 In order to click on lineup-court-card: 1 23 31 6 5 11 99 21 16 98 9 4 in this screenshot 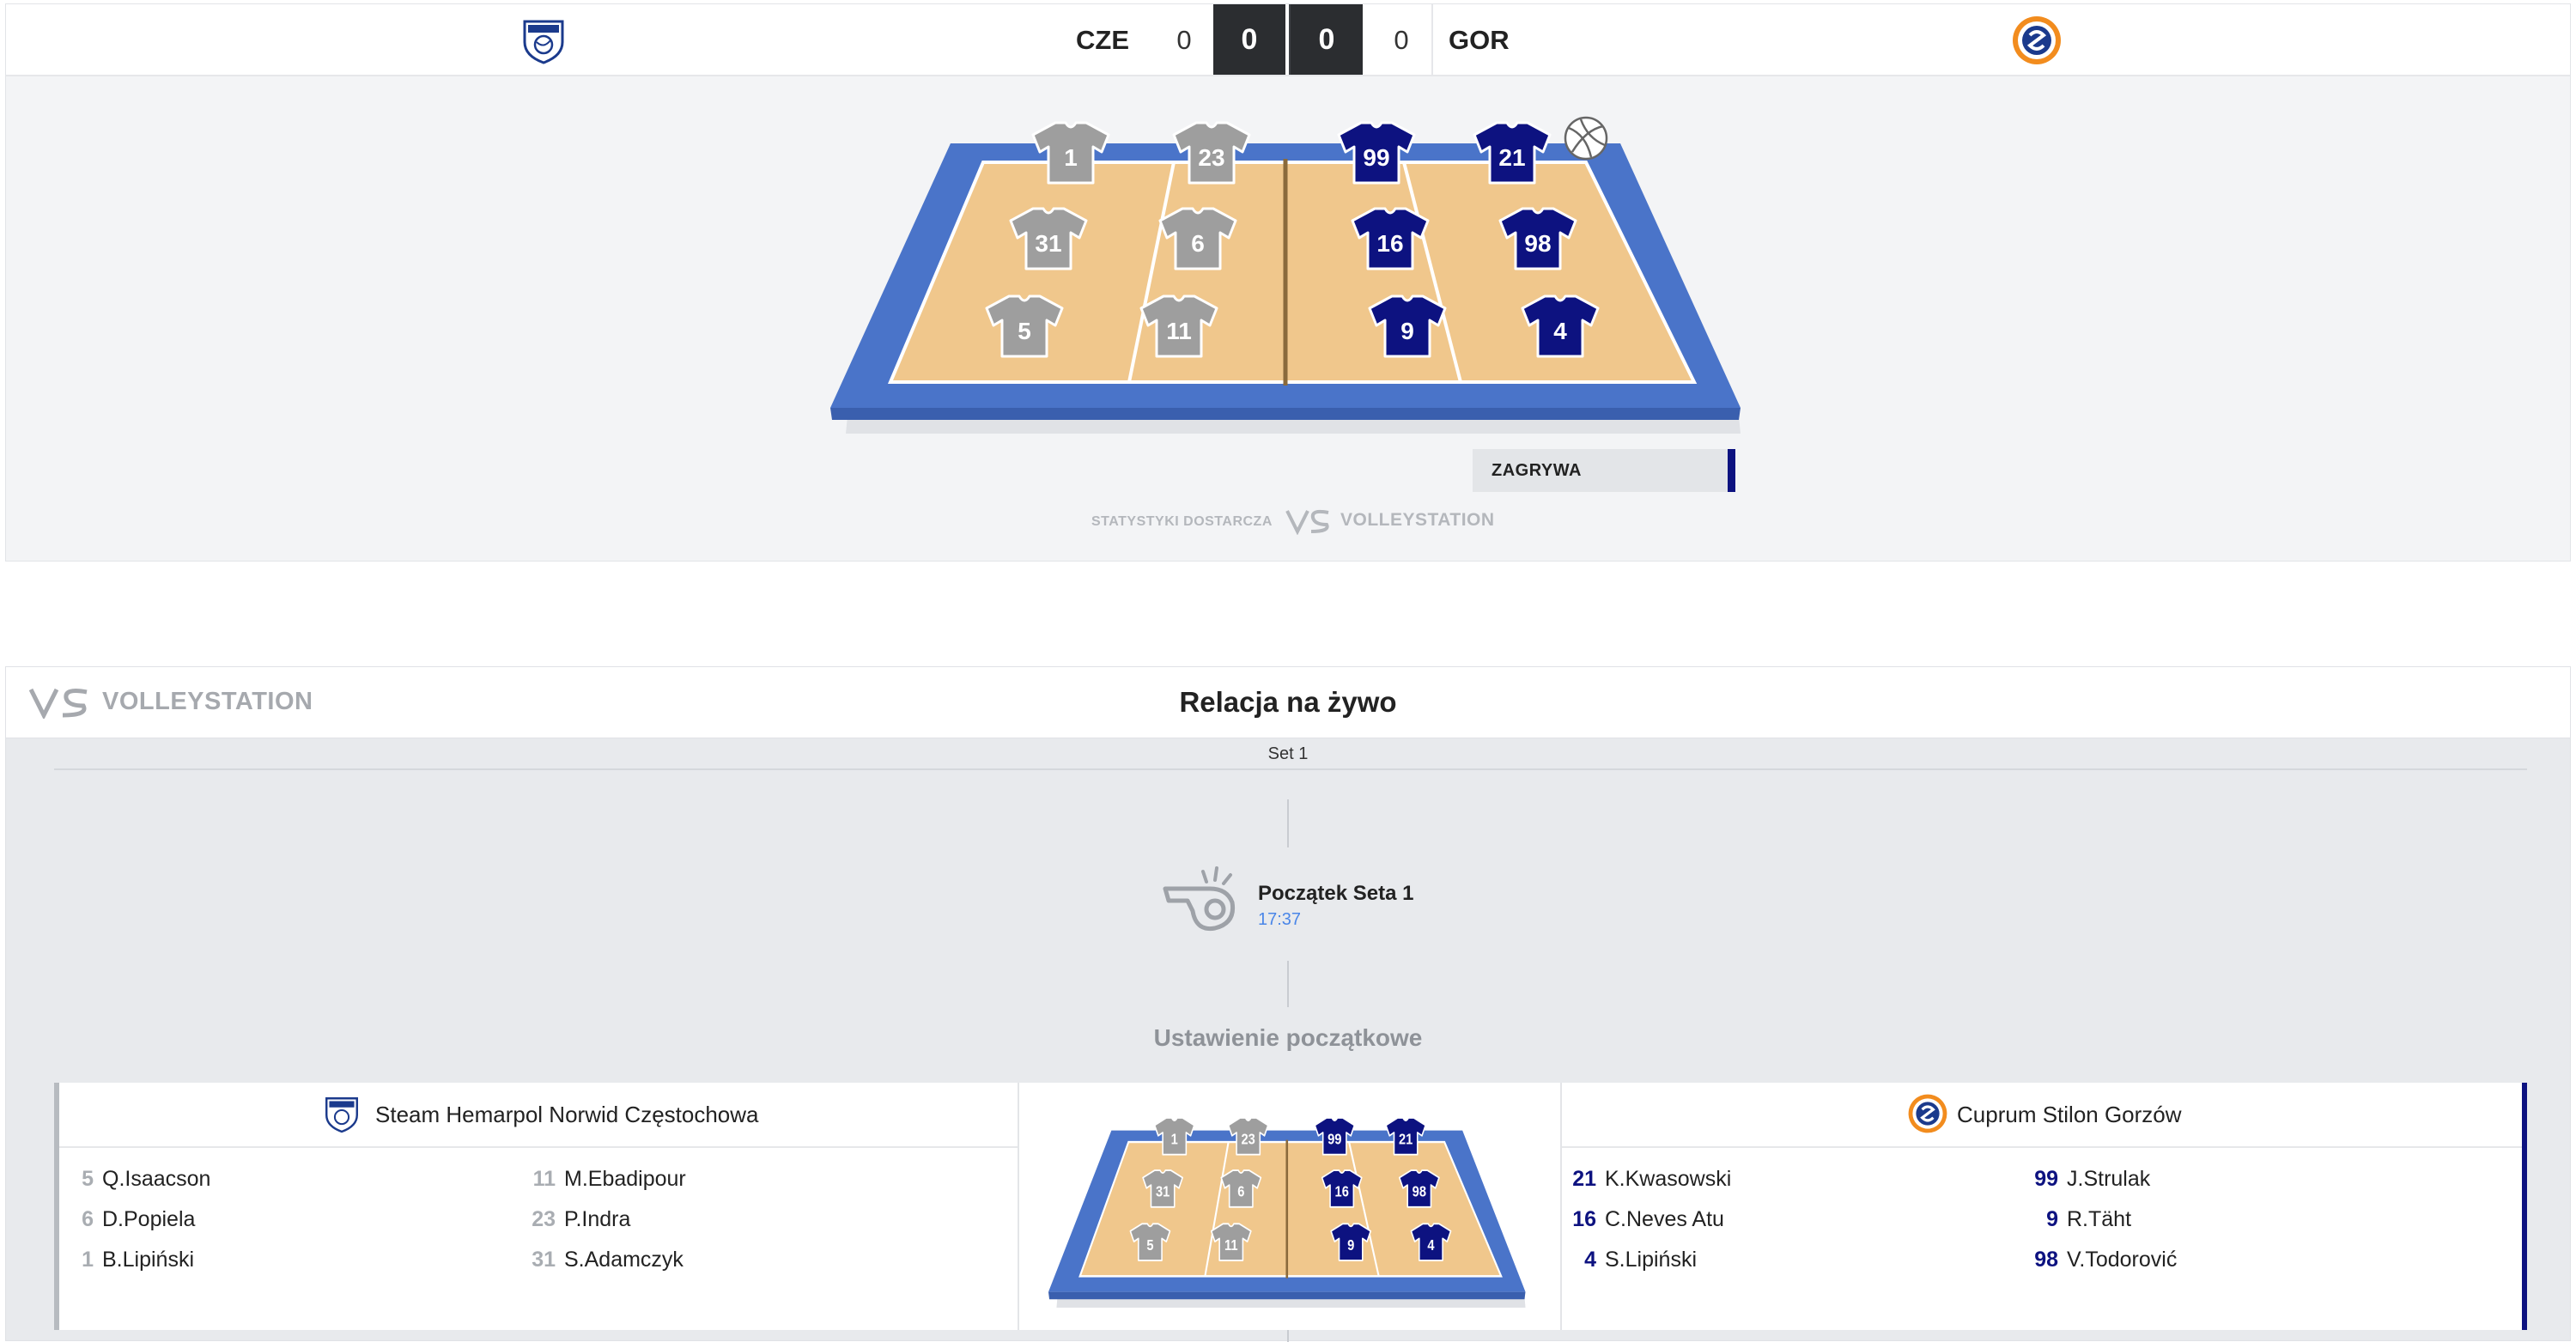, I will do `click(1290, 1206)`.